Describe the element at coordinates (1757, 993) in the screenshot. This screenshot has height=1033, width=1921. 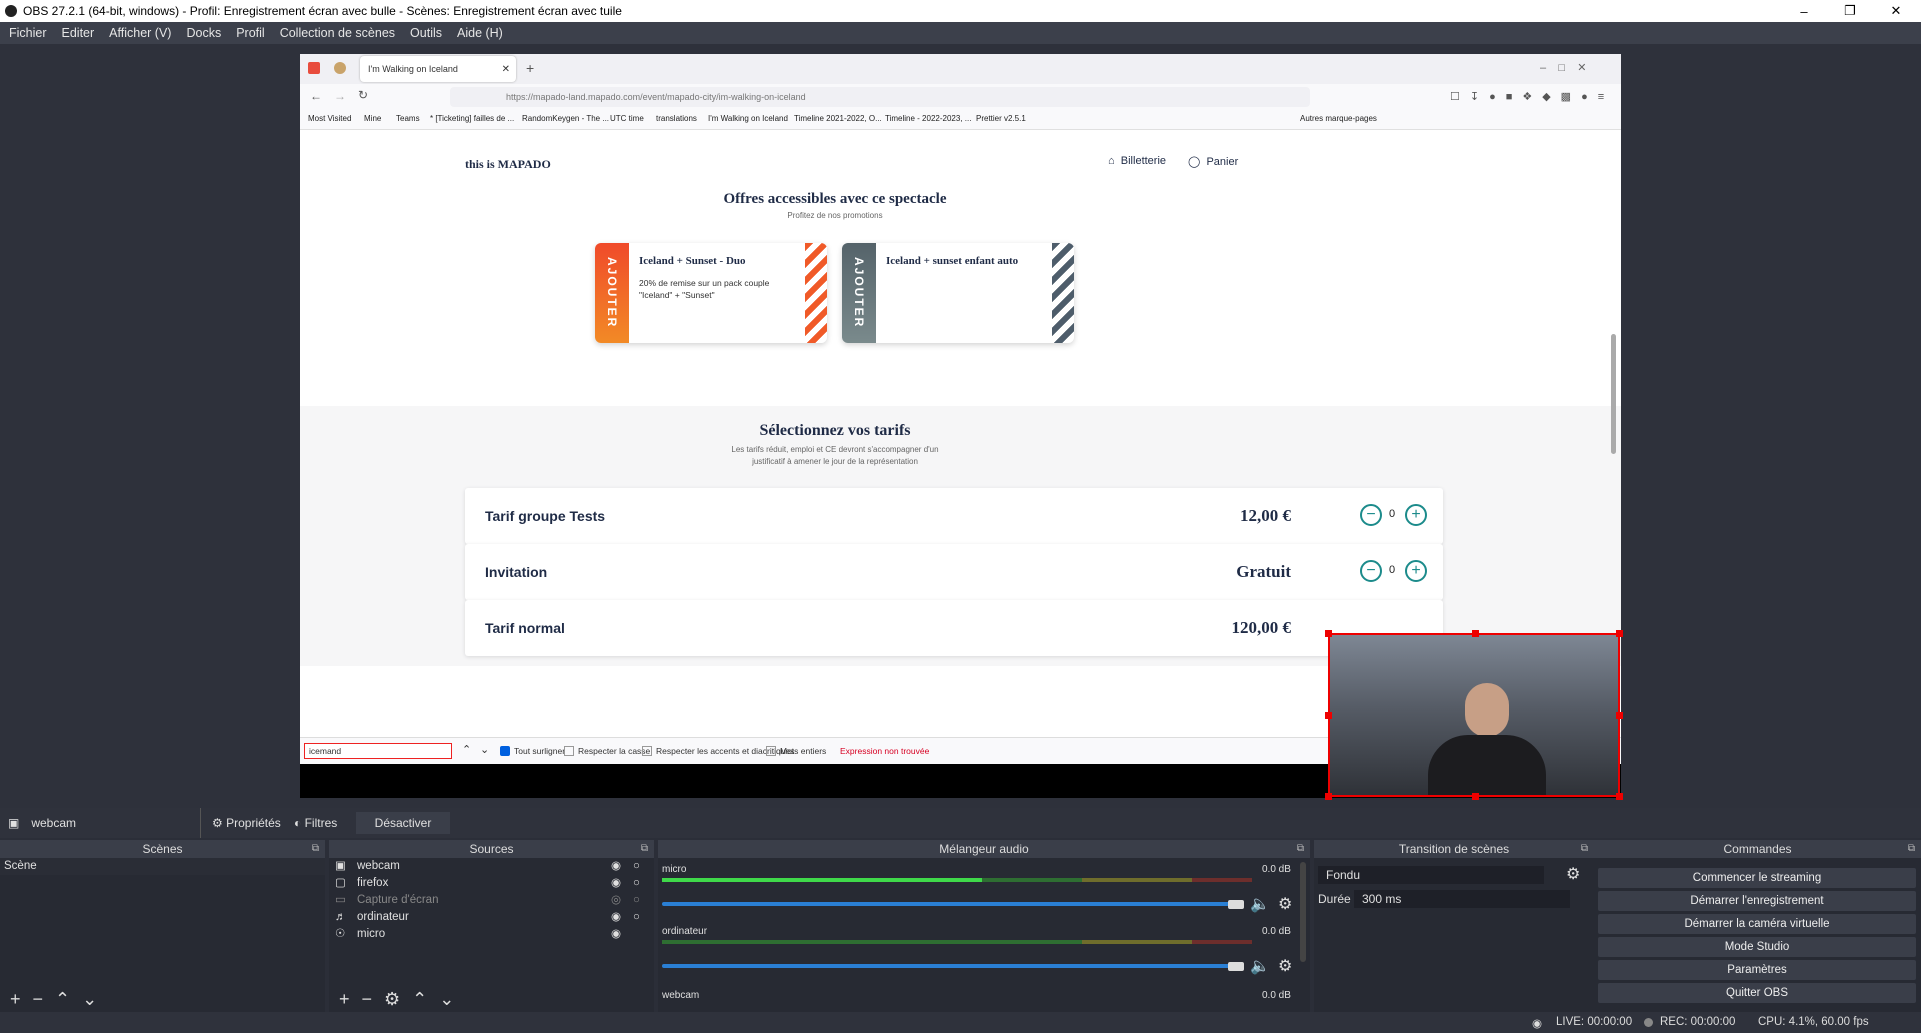
I see `exit-button: Quitter OBS` at that location.